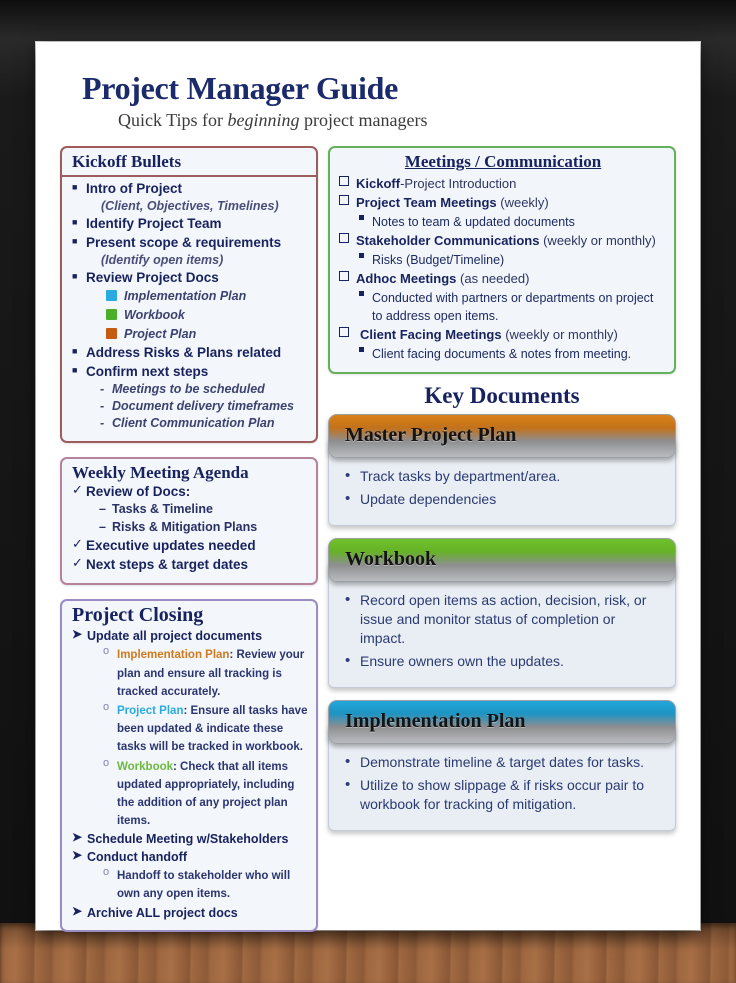 Image resolution: width=736 pixels, height=983 pixels. I want to click on project-plan-swatch-icon, so click(111, 333).